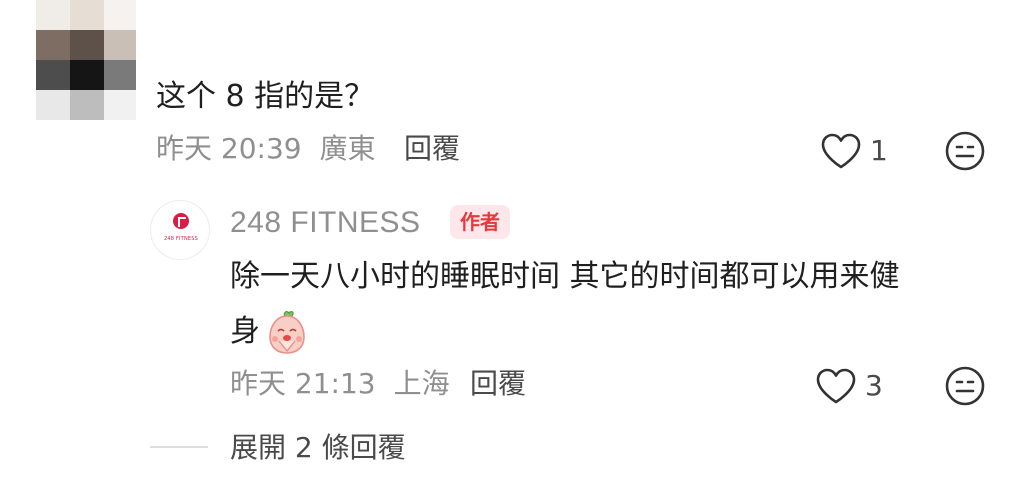  I want to click on praying-bun-sticker, so click(287, 332).